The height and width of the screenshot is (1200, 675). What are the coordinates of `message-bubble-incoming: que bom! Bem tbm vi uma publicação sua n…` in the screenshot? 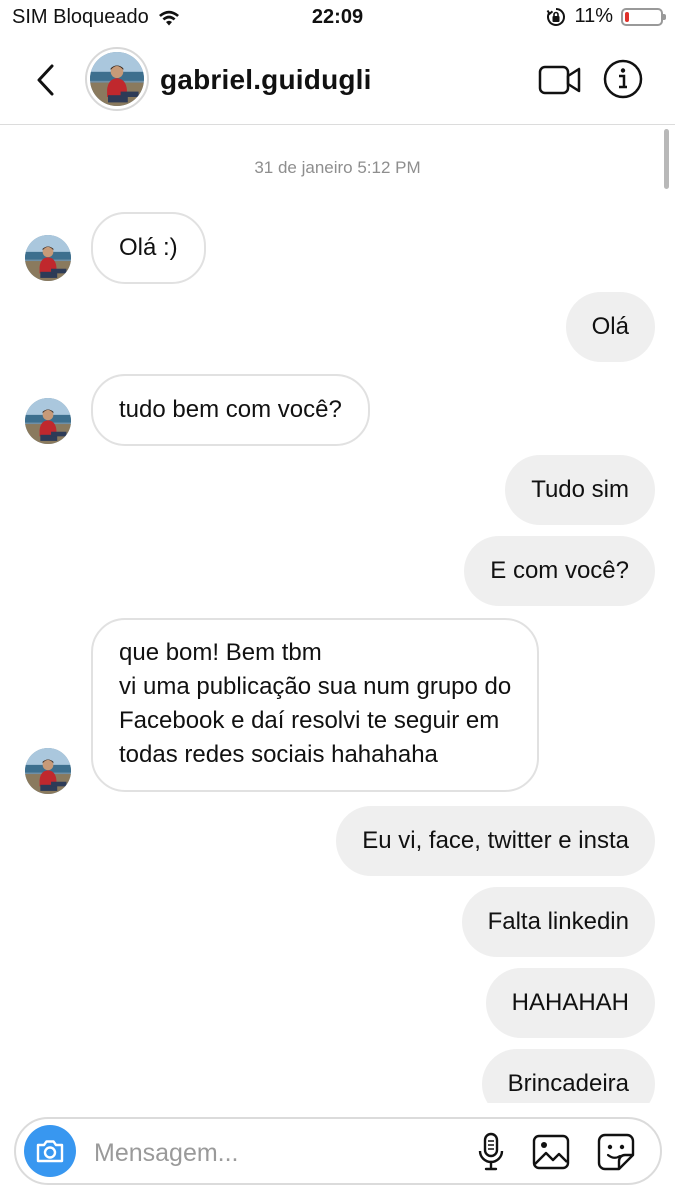 It's located at (315, 705).